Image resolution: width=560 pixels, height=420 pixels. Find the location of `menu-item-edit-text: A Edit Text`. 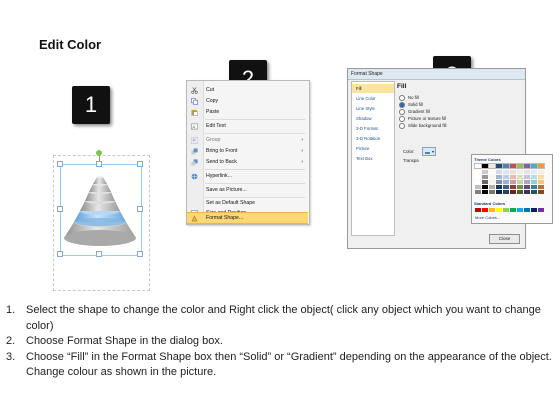

menu-item-edit-text: A Edit Text is located at coordinates (248, 126).